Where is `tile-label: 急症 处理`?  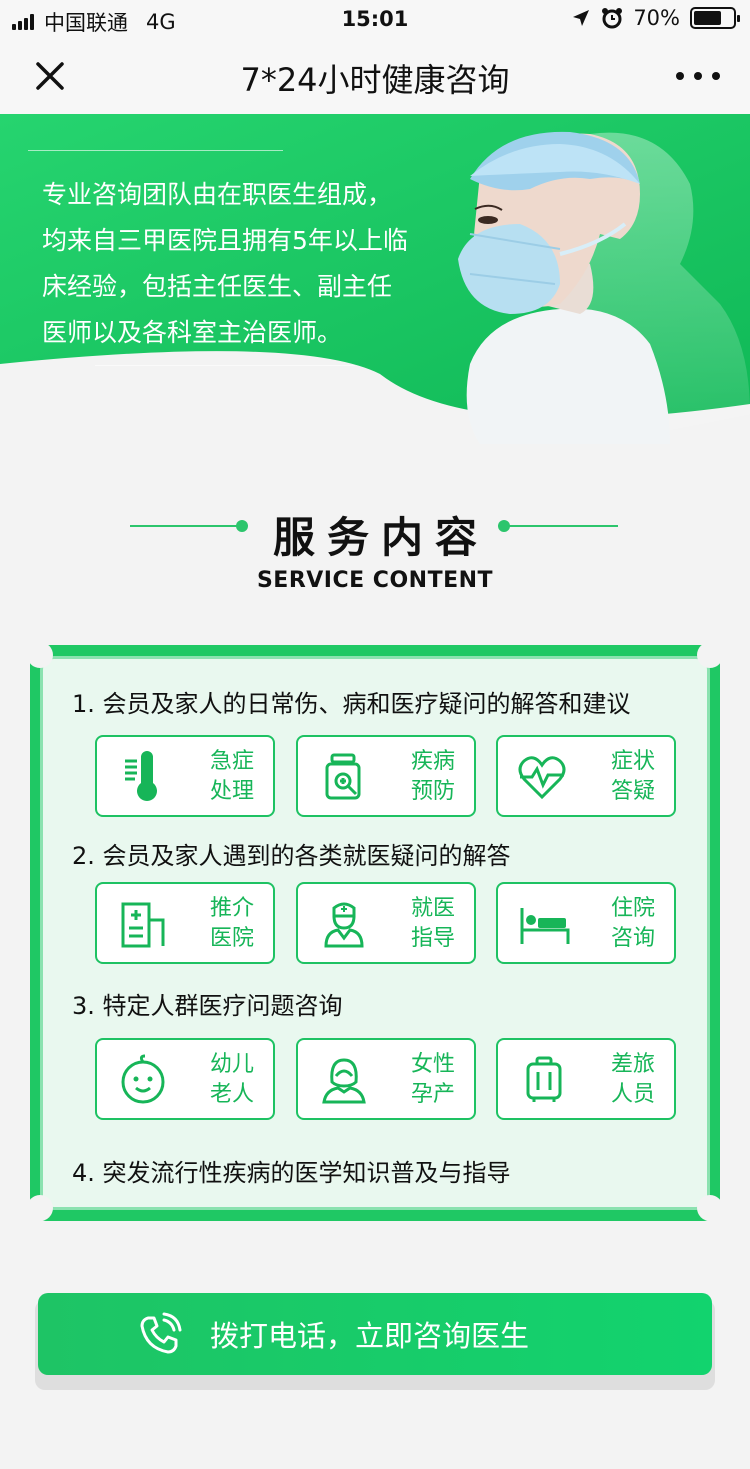 tile-label: 急症 处理 is located at coordinates (232, 777).